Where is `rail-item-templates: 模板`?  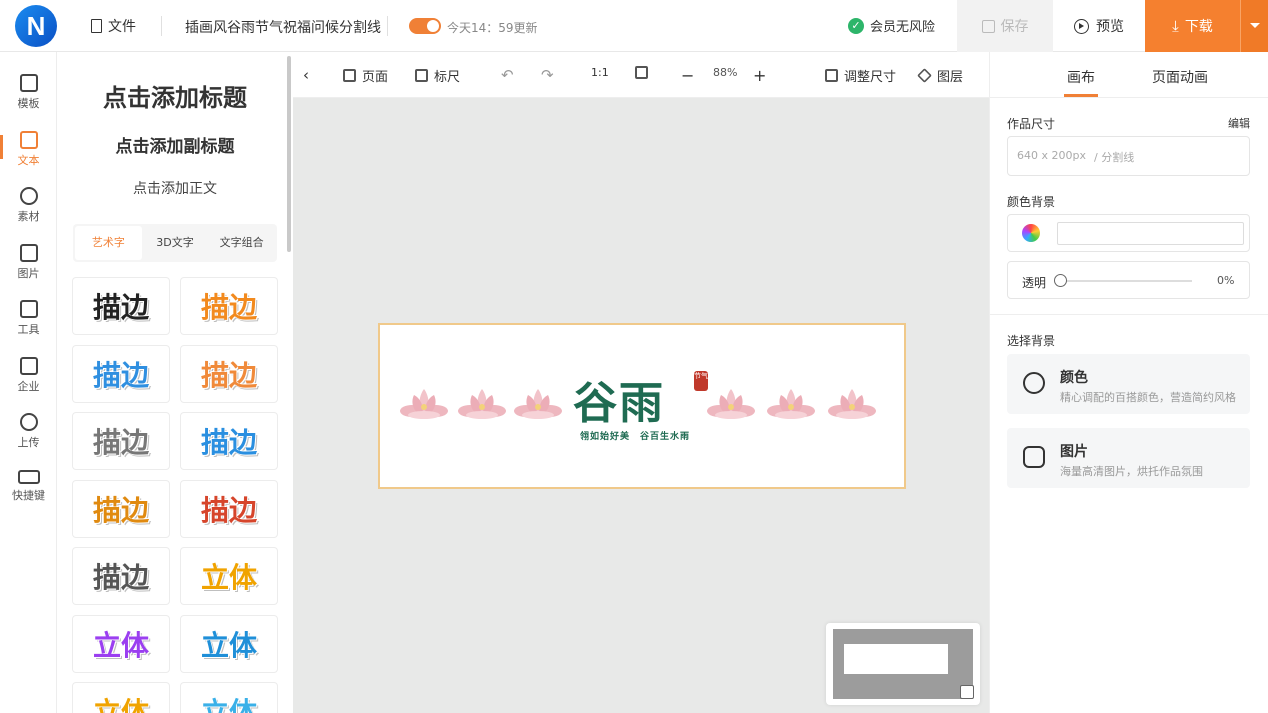
rail-item-templates: 模板 is located at coordinates (28, 88).